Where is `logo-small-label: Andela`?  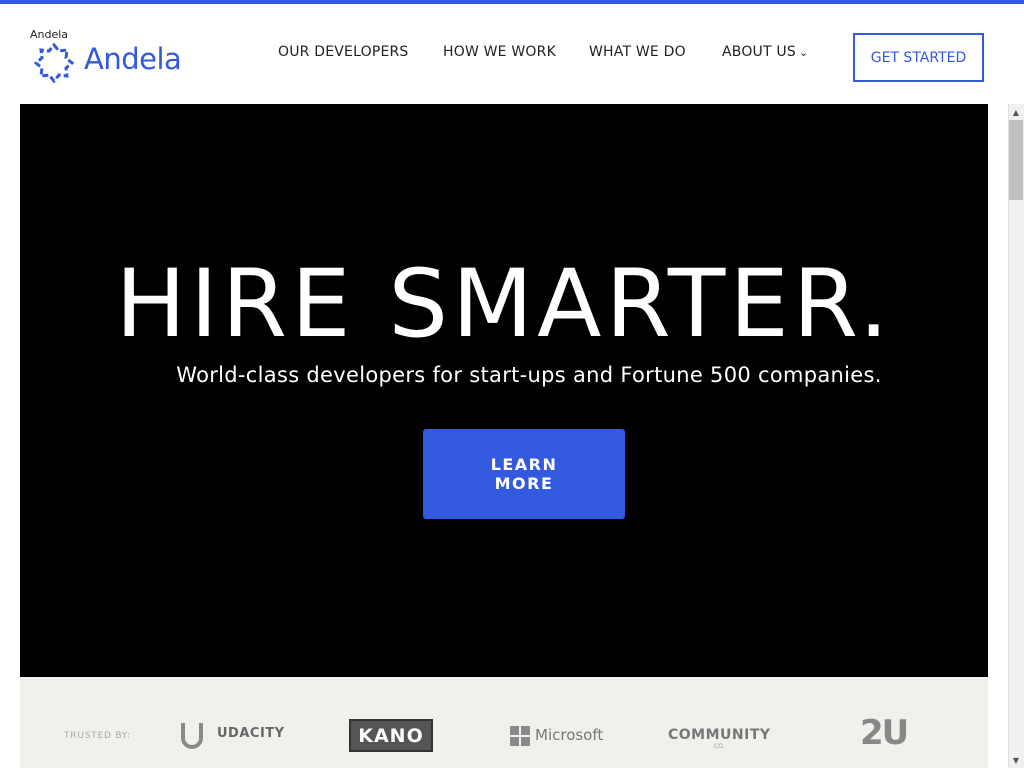 logo-small-label: Andela is located at coordinates (49, 34).